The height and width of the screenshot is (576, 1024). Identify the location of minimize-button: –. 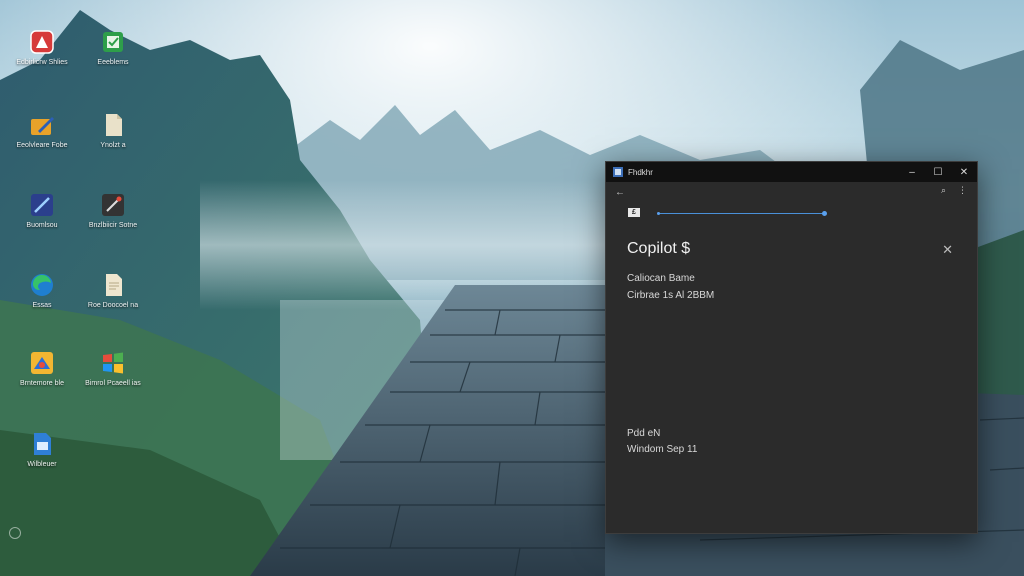
(912, 172).